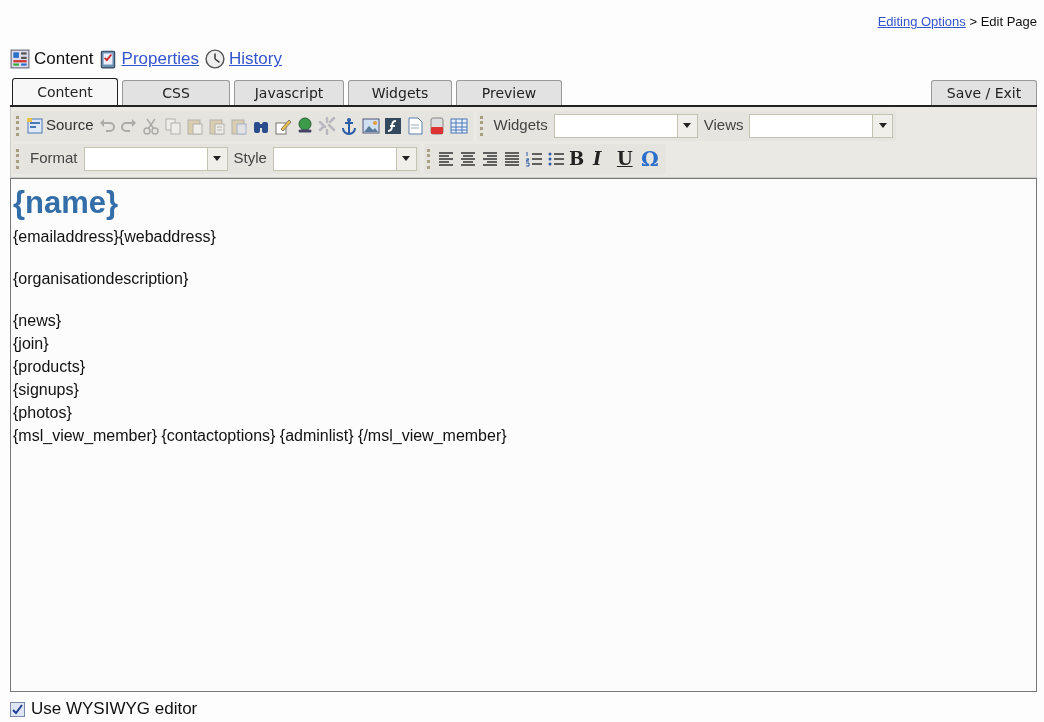  Describe the element at coordinates (115, 236) in the screenshot. I see `content-line: {emailaddress}{webaddress}` at that location.